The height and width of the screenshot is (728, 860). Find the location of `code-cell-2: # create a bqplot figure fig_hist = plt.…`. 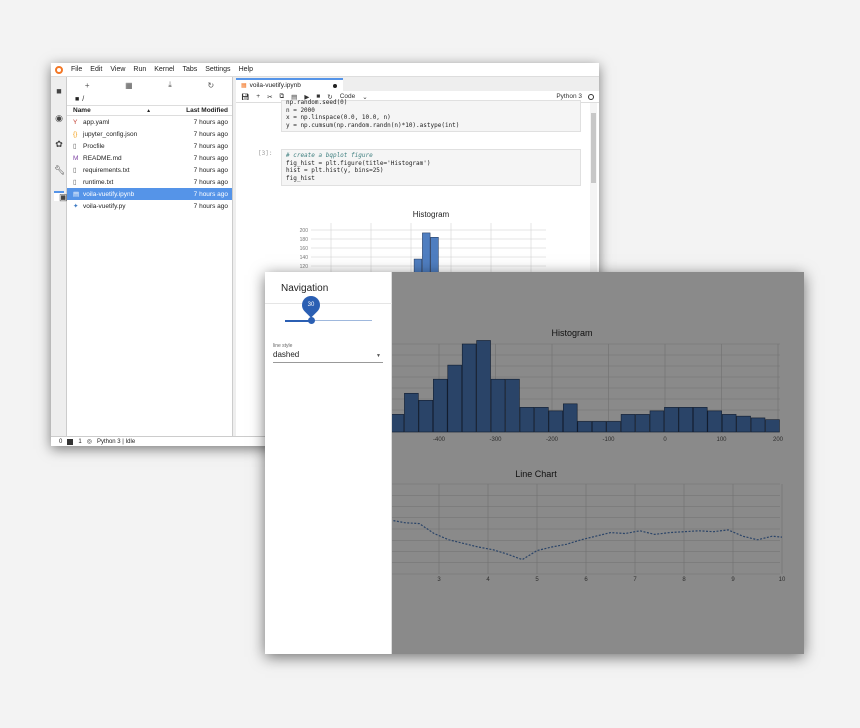

code-cell-2: # create a bqplot figure fig_hist = plt.… is located at coordinates (431, 167).